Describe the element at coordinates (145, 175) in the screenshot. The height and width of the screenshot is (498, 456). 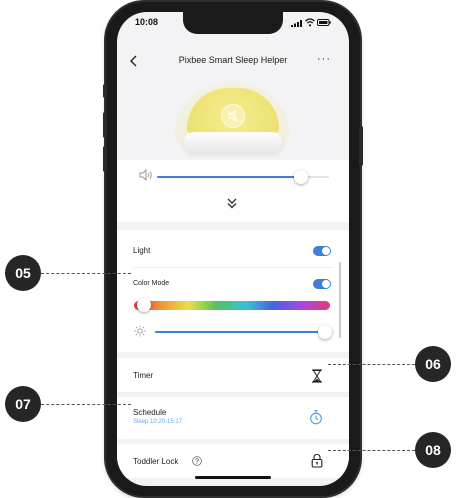
I see `speaker-icon` at that location.